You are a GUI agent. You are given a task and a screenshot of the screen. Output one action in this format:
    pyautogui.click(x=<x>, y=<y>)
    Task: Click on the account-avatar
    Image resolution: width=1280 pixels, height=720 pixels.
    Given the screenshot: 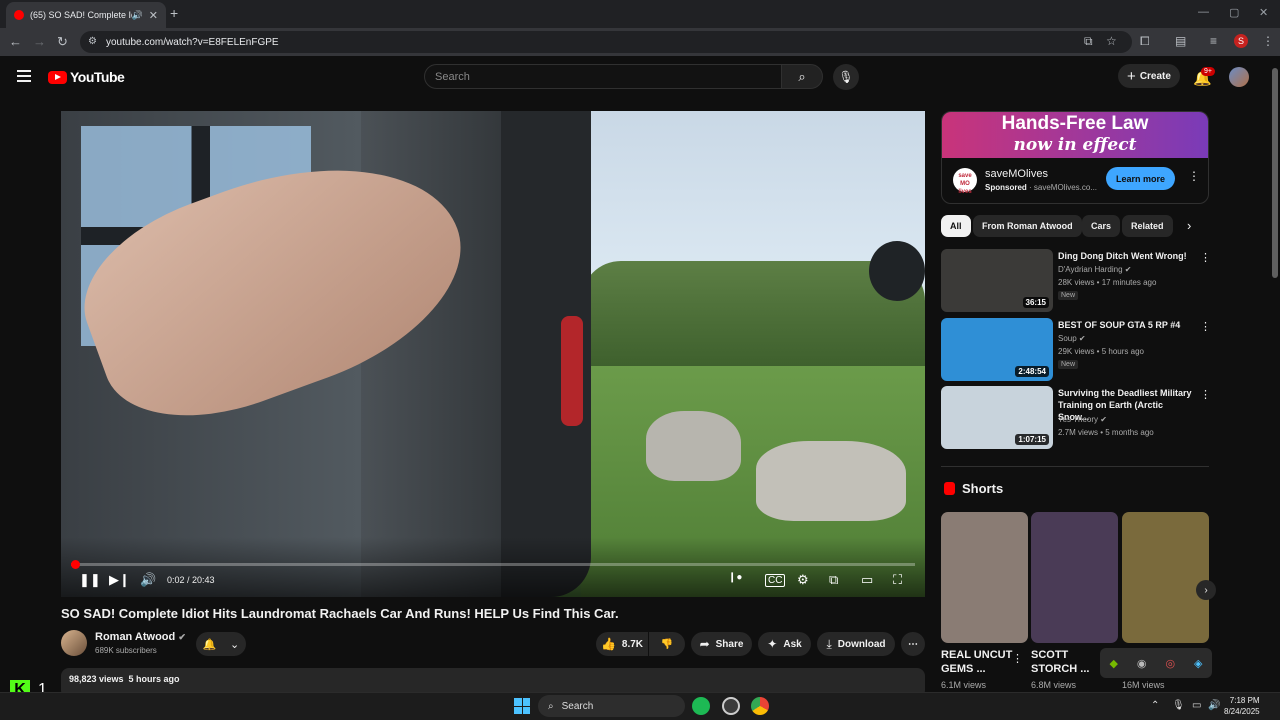 What is the action you would take?
    pyautogui.click(x=1239, y=77)
    